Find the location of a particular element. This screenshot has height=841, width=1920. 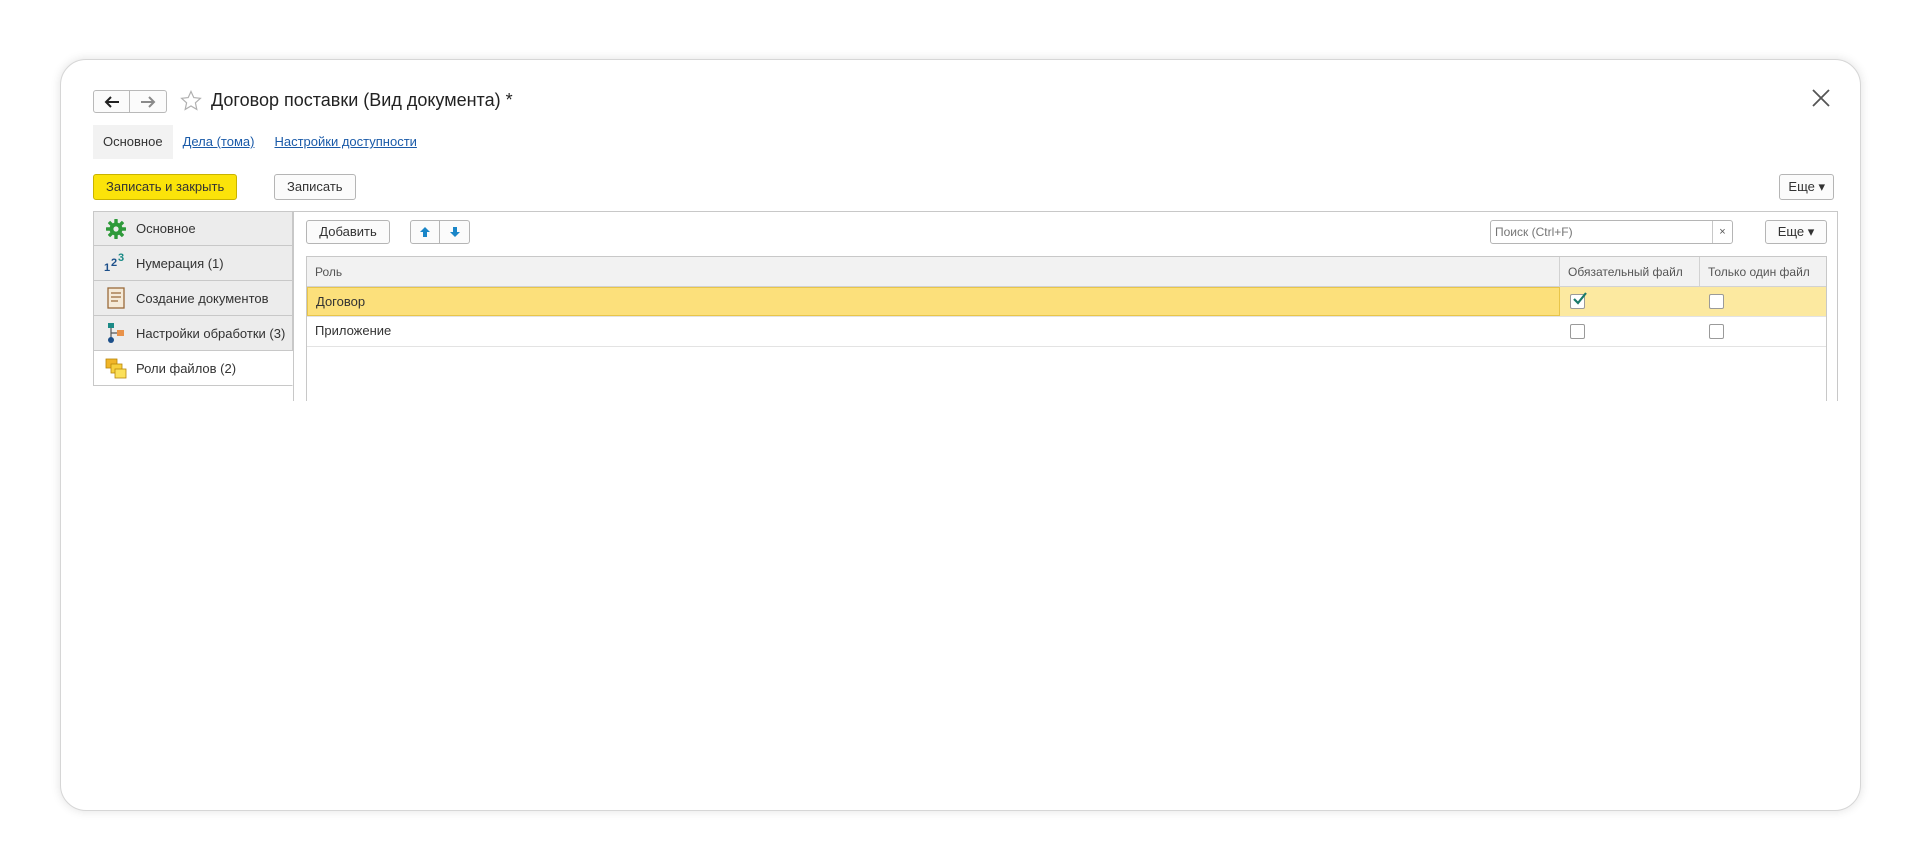

document-icon is located at coordinates (116, 298).